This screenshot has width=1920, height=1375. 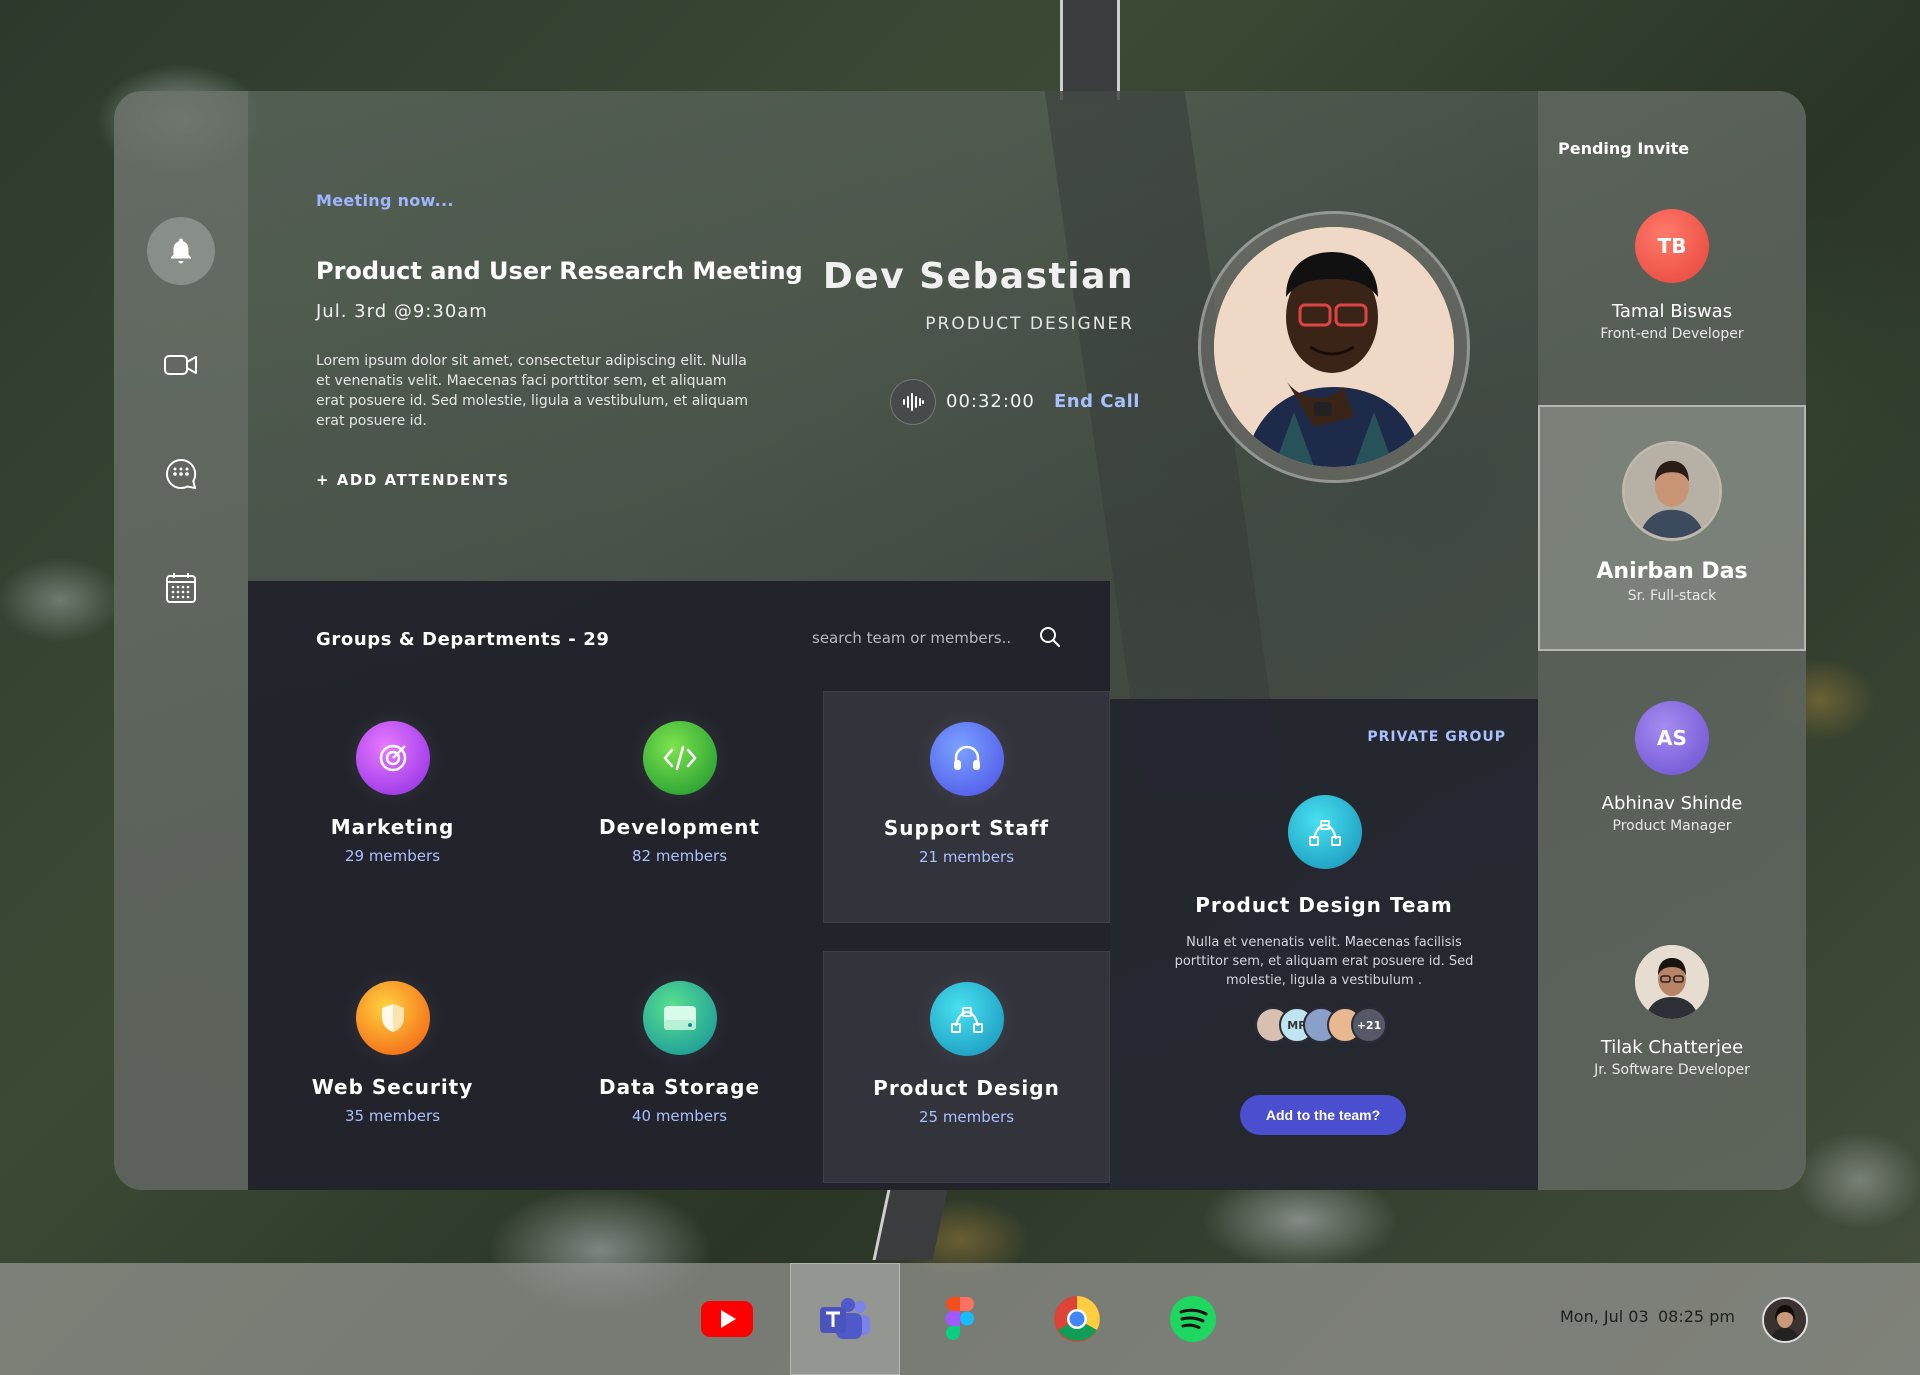 I want to click on group-count: 21 members, so click(x=966, y=857).